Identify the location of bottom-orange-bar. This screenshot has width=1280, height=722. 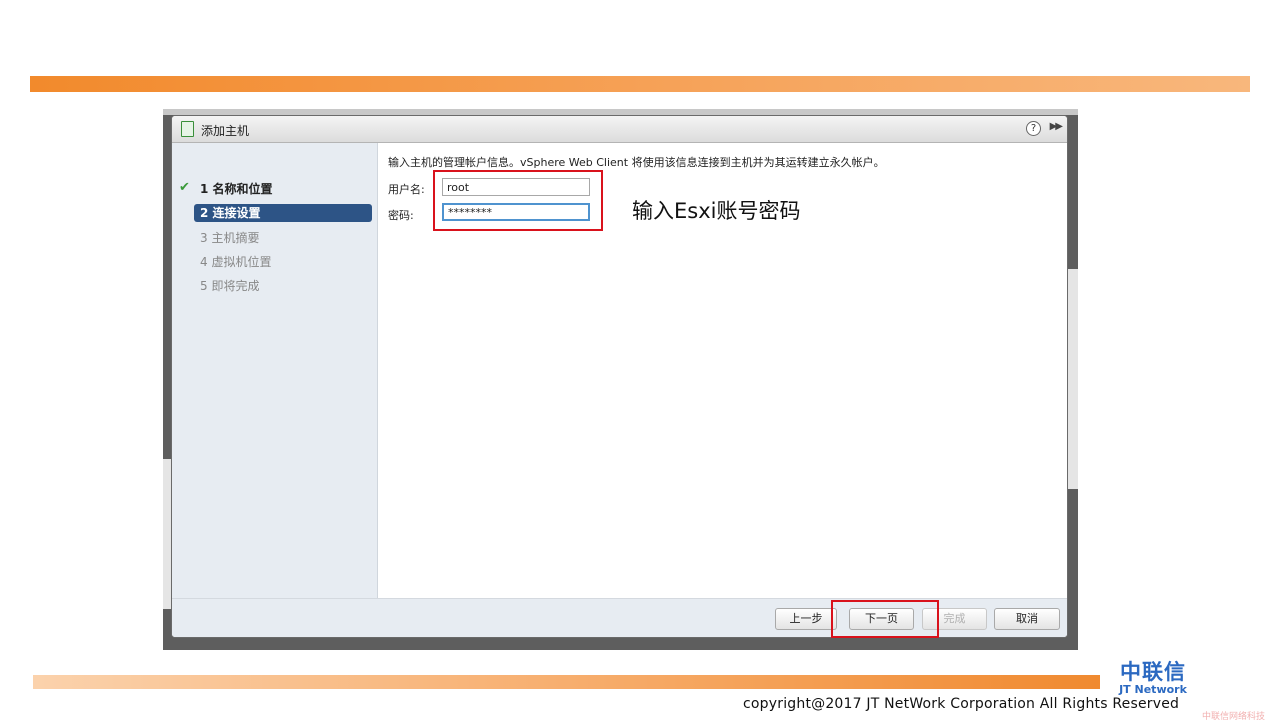
(566, 682).